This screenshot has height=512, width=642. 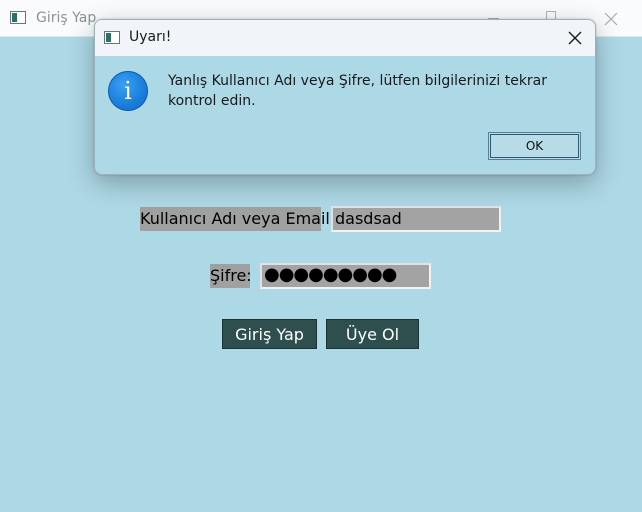 What do you see at coordinates (150, 37) in the screenshot?
I see `dialog-title: Uyarı!` at bounding box center [150, 37].